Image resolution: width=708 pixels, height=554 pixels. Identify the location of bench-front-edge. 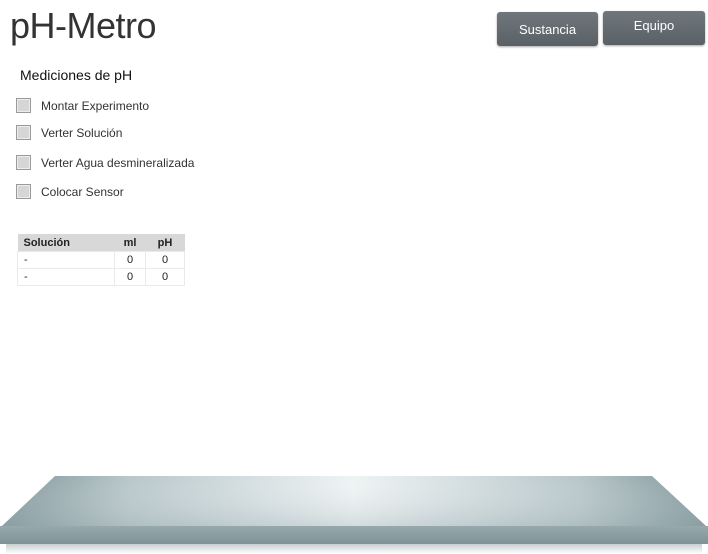
(354, 535).